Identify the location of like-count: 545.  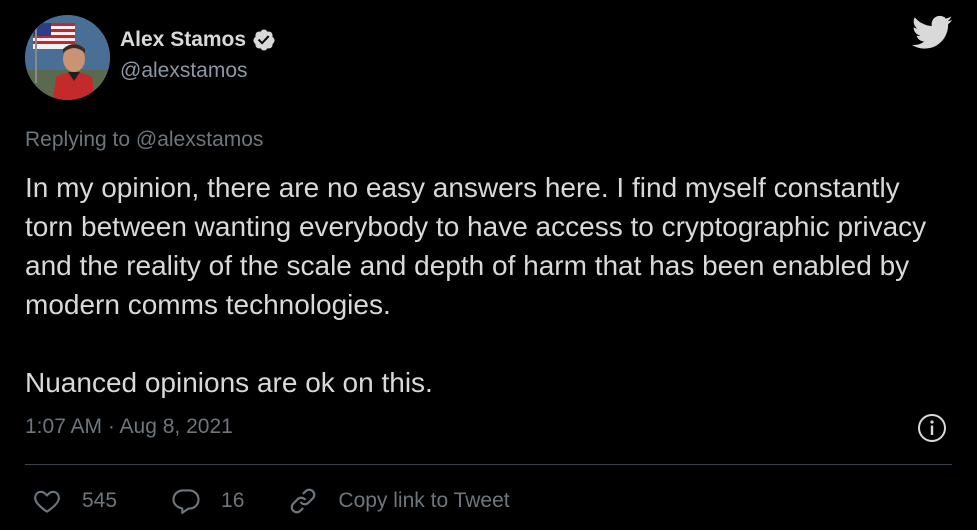
(100, 500).